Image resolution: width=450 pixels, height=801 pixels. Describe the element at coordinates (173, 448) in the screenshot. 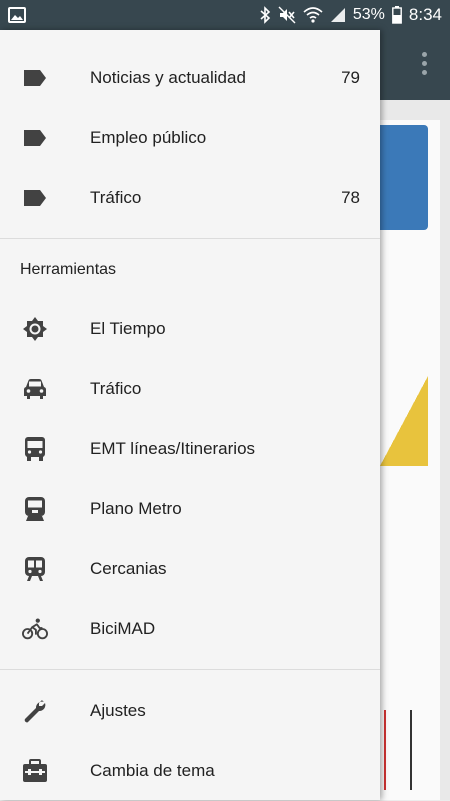

I see `drawer-item-label: EMT líneas/Itinerarios` at that location.